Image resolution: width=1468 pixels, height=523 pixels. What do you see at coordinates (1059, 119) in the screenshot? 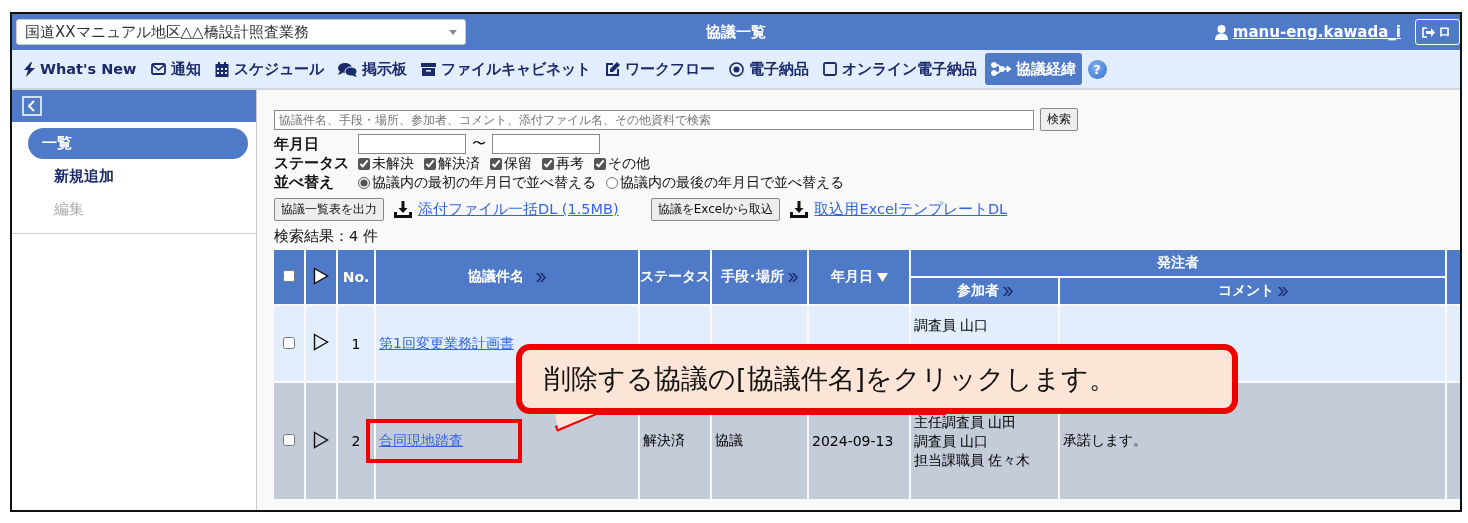
I see `search-button: 検索` at bounding box center [1059, 119].